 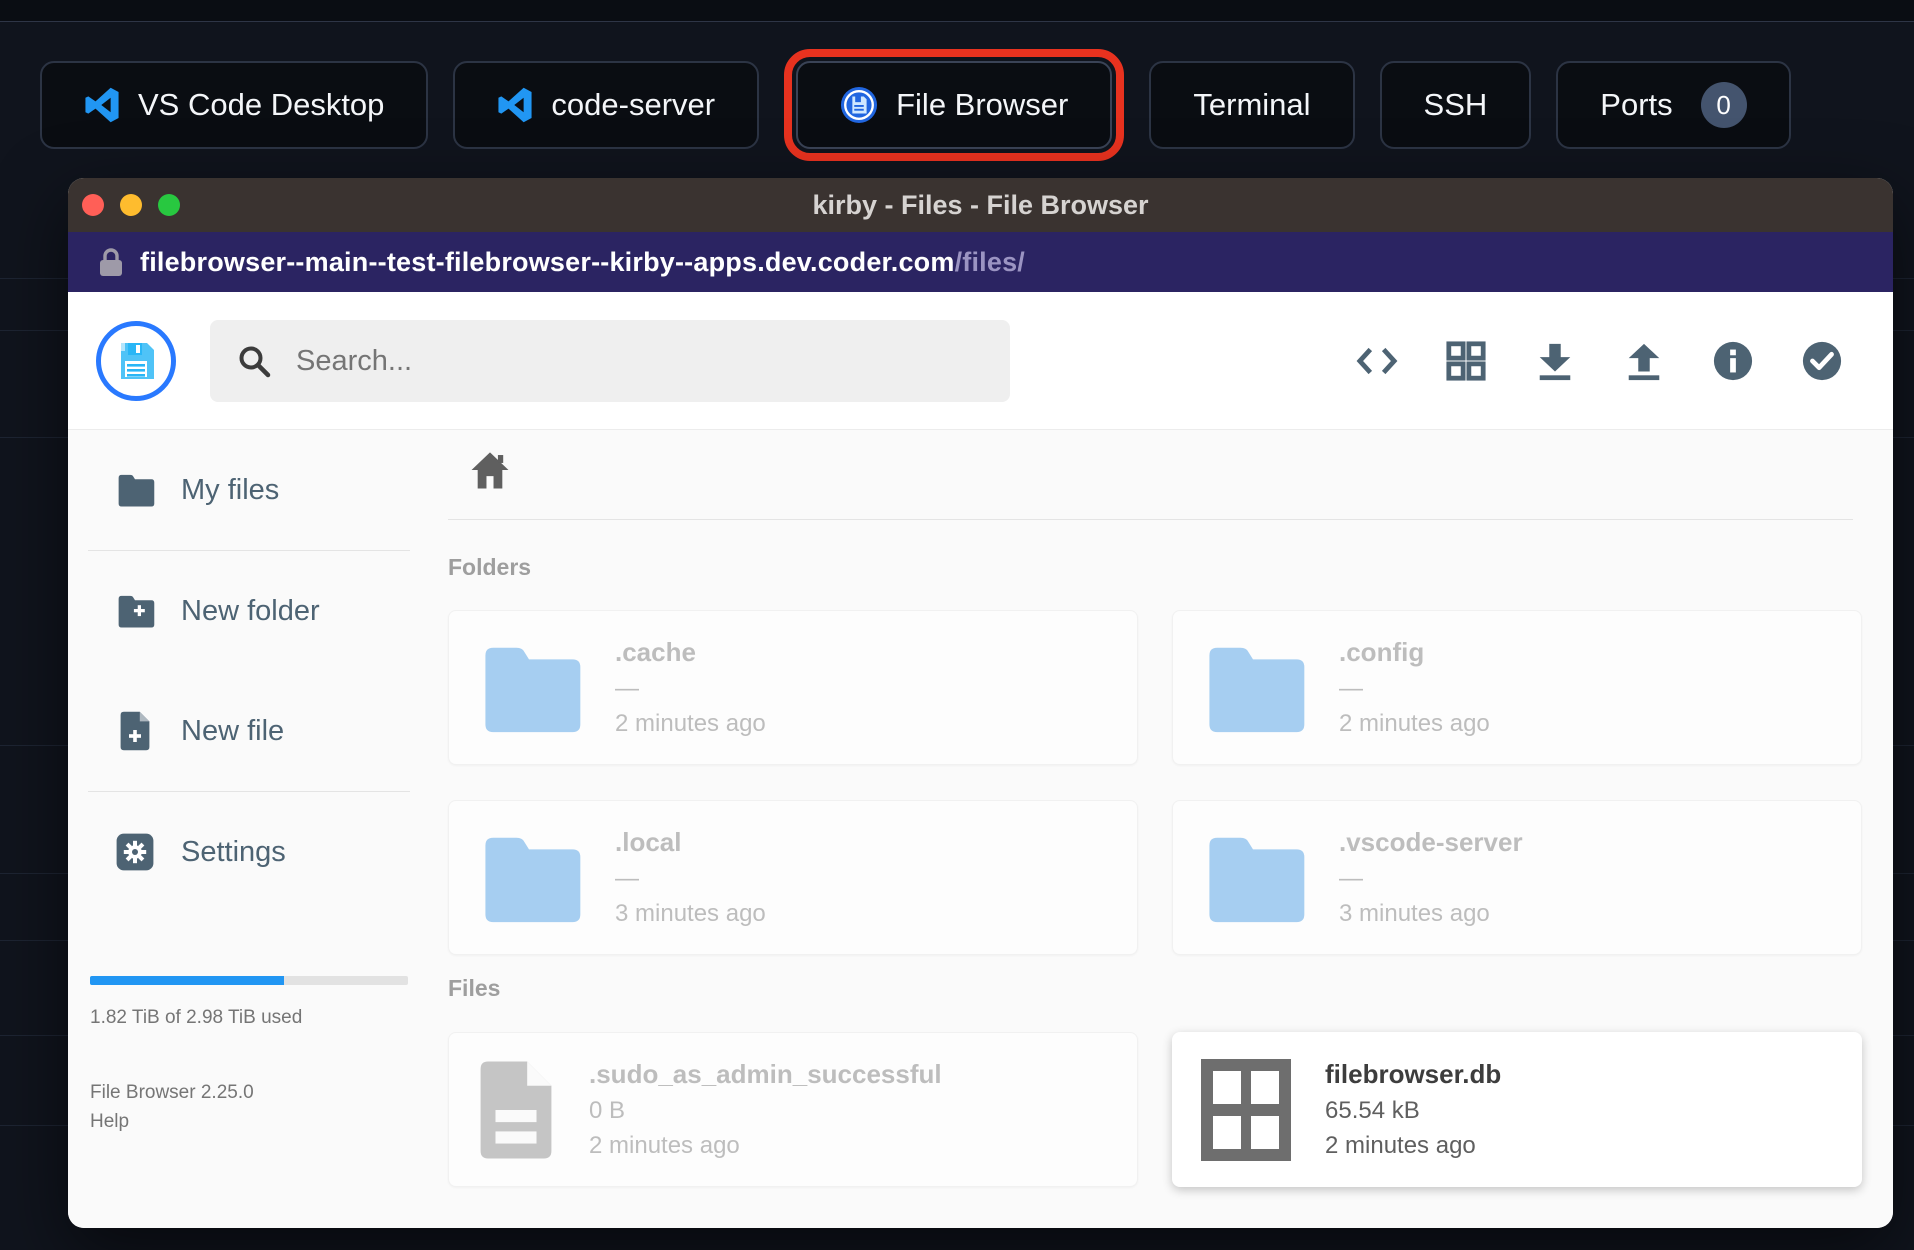 What do you see at coordinates (196, 1017) in the screenshot?
I see `storage-usage-label: 1.82 TiB of 2.98 TiB used` at bounding box center [196, 1017].